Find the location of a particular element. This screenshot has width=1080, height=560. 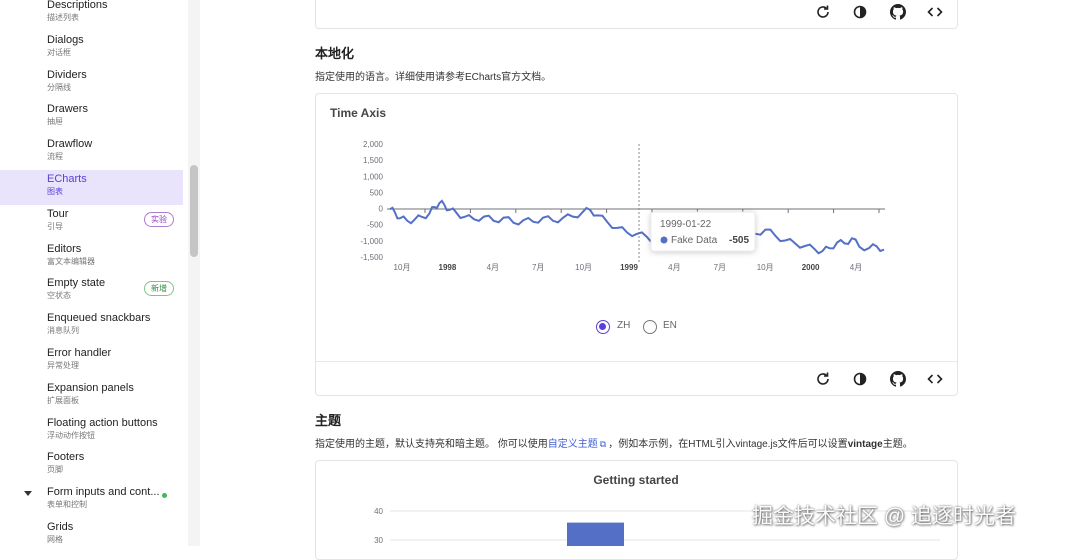

theme-name-vintage: vintage is located at coordinates (865, 444).